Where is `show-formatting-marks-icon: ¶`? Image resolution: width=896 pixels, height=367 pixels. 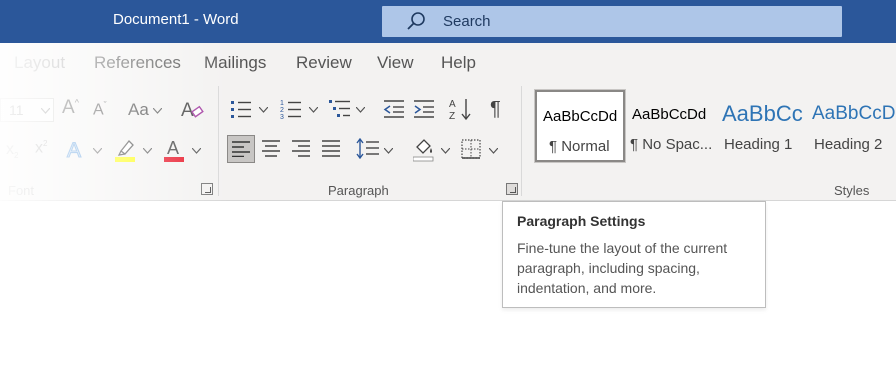
show-formatting-marks-icon: ¶ is located at coordinates (495, 109).